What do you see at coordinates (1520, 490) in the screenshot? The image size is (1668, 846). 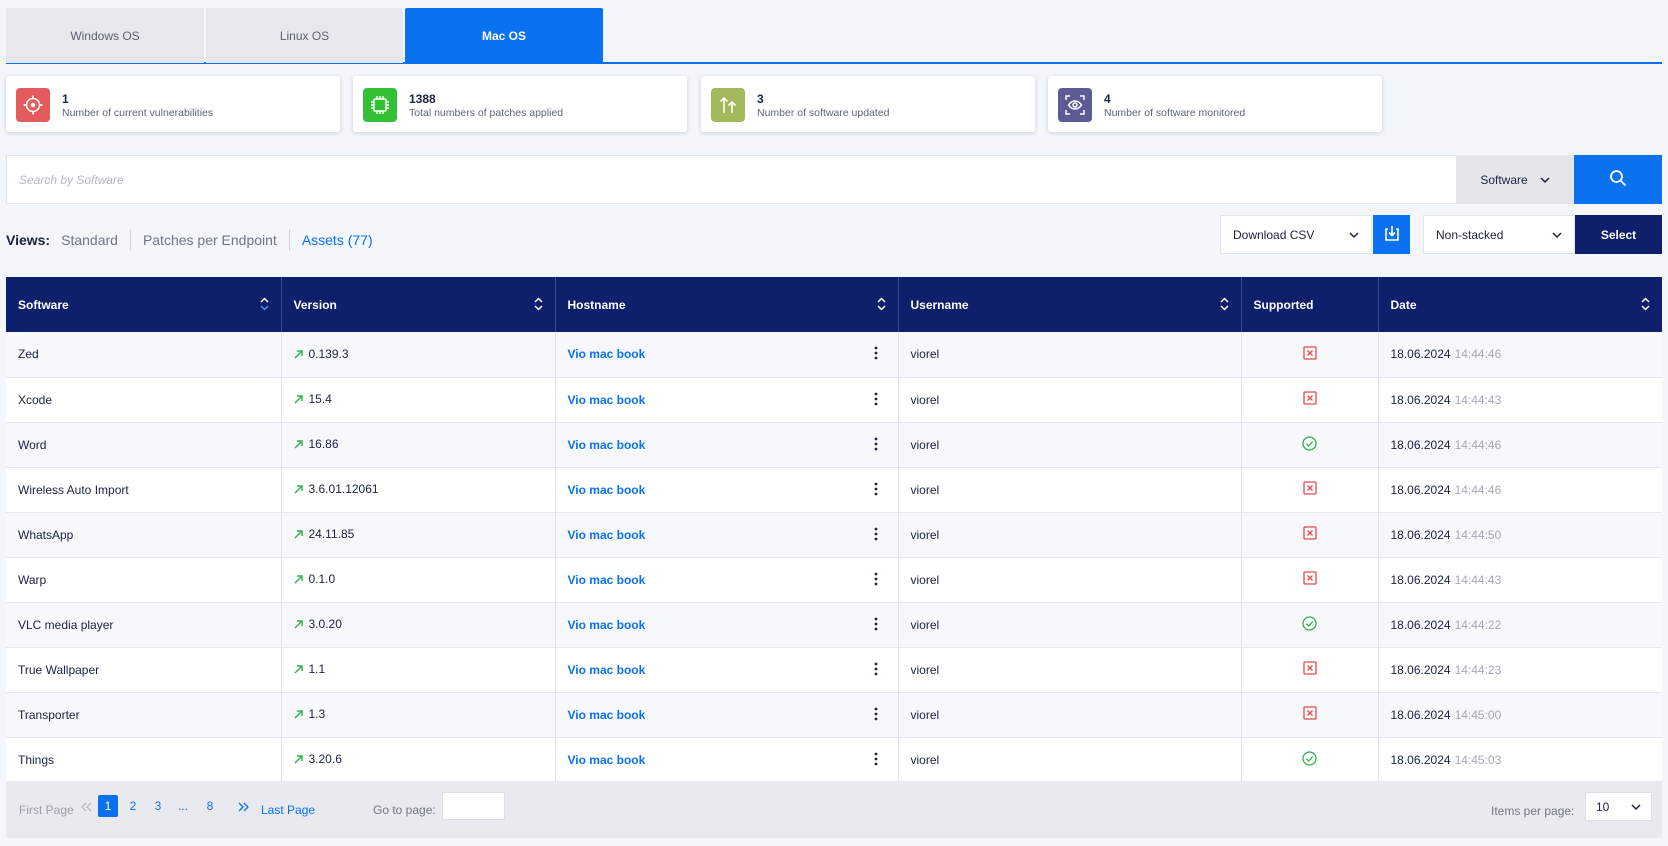 I see `cell-date: 18.06.2024 14:44:46` at bounding box center [1520, 490].